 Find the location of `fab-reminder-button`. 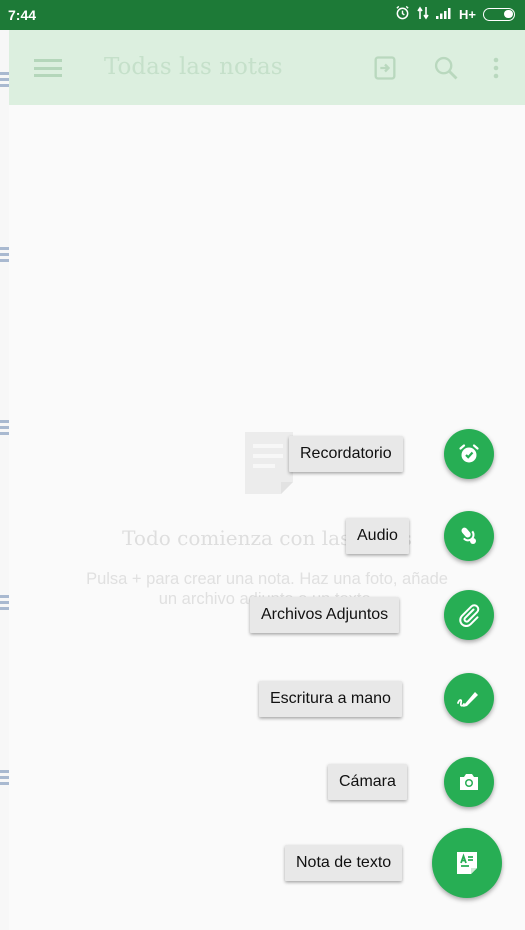

fab-reminder-button is located at coordinates (469, 454).